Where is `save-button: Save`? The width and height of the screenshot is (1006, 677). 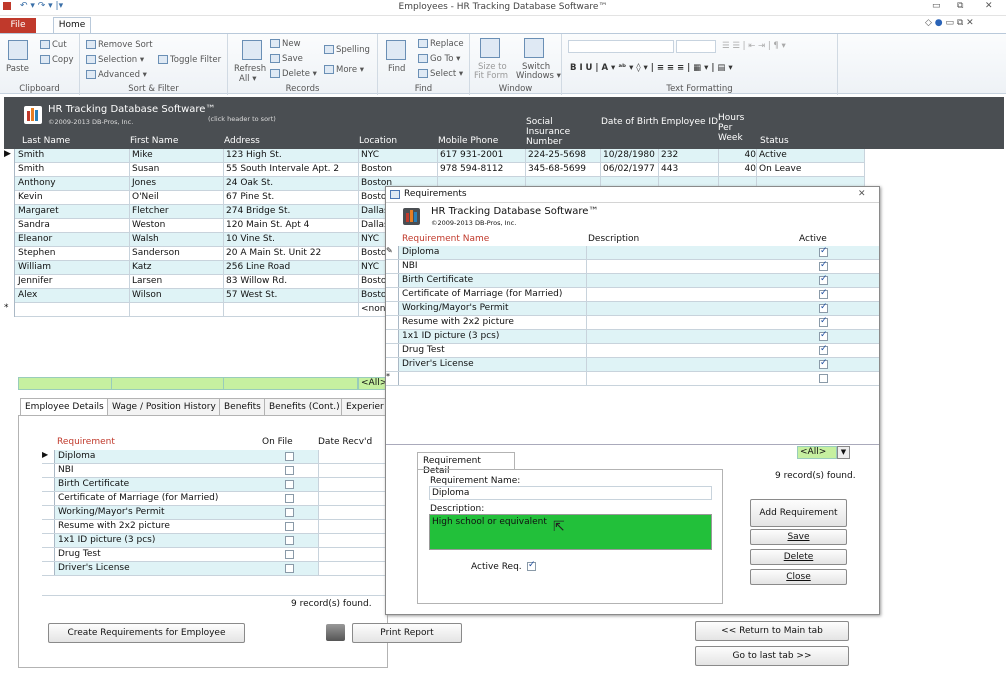
save-button: Save is located at coordinates (798, 537).